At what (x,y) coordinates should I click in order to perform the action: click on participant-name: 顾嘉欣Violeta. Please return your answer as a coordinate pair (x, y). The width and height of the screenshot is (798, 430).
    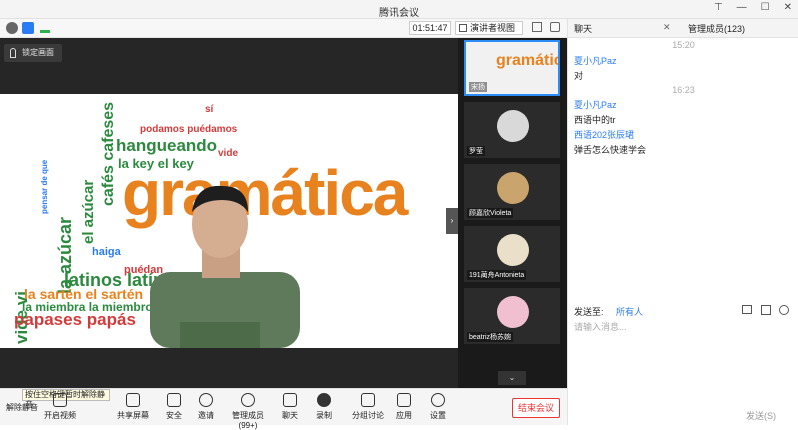
    Looking at the image, I should click on (490, 213).